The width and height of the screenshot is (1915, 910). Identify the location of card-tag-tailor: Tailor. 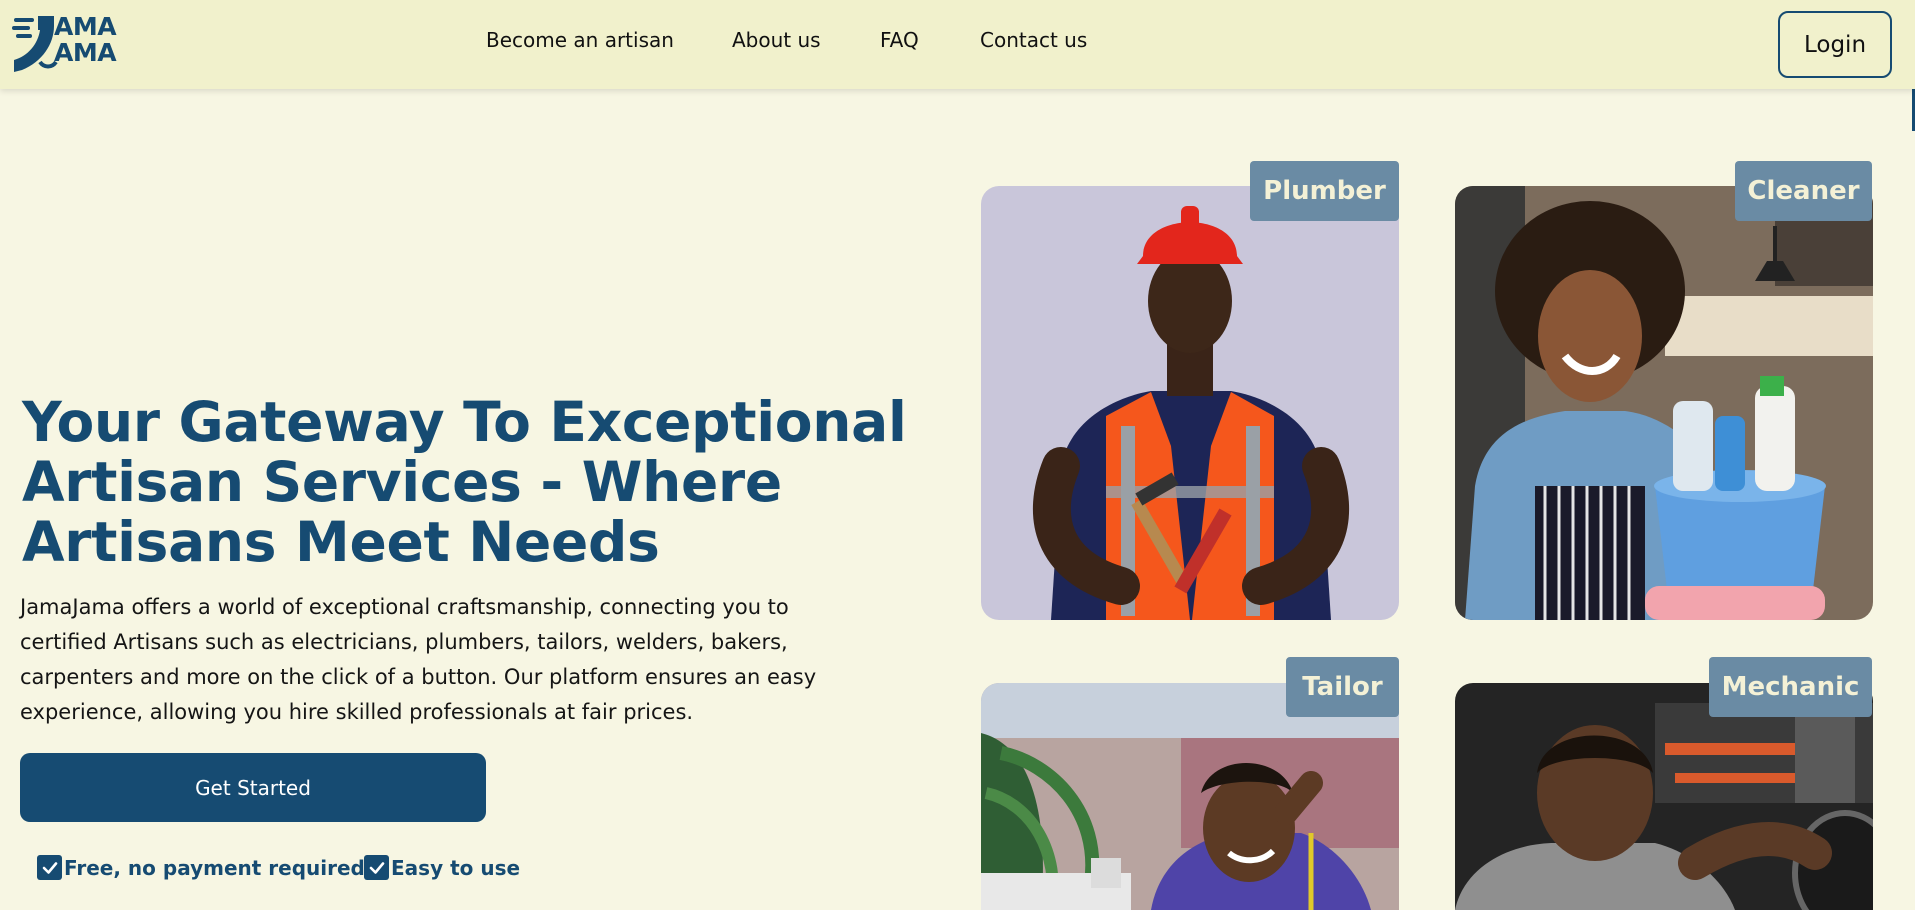
(1342, 687).